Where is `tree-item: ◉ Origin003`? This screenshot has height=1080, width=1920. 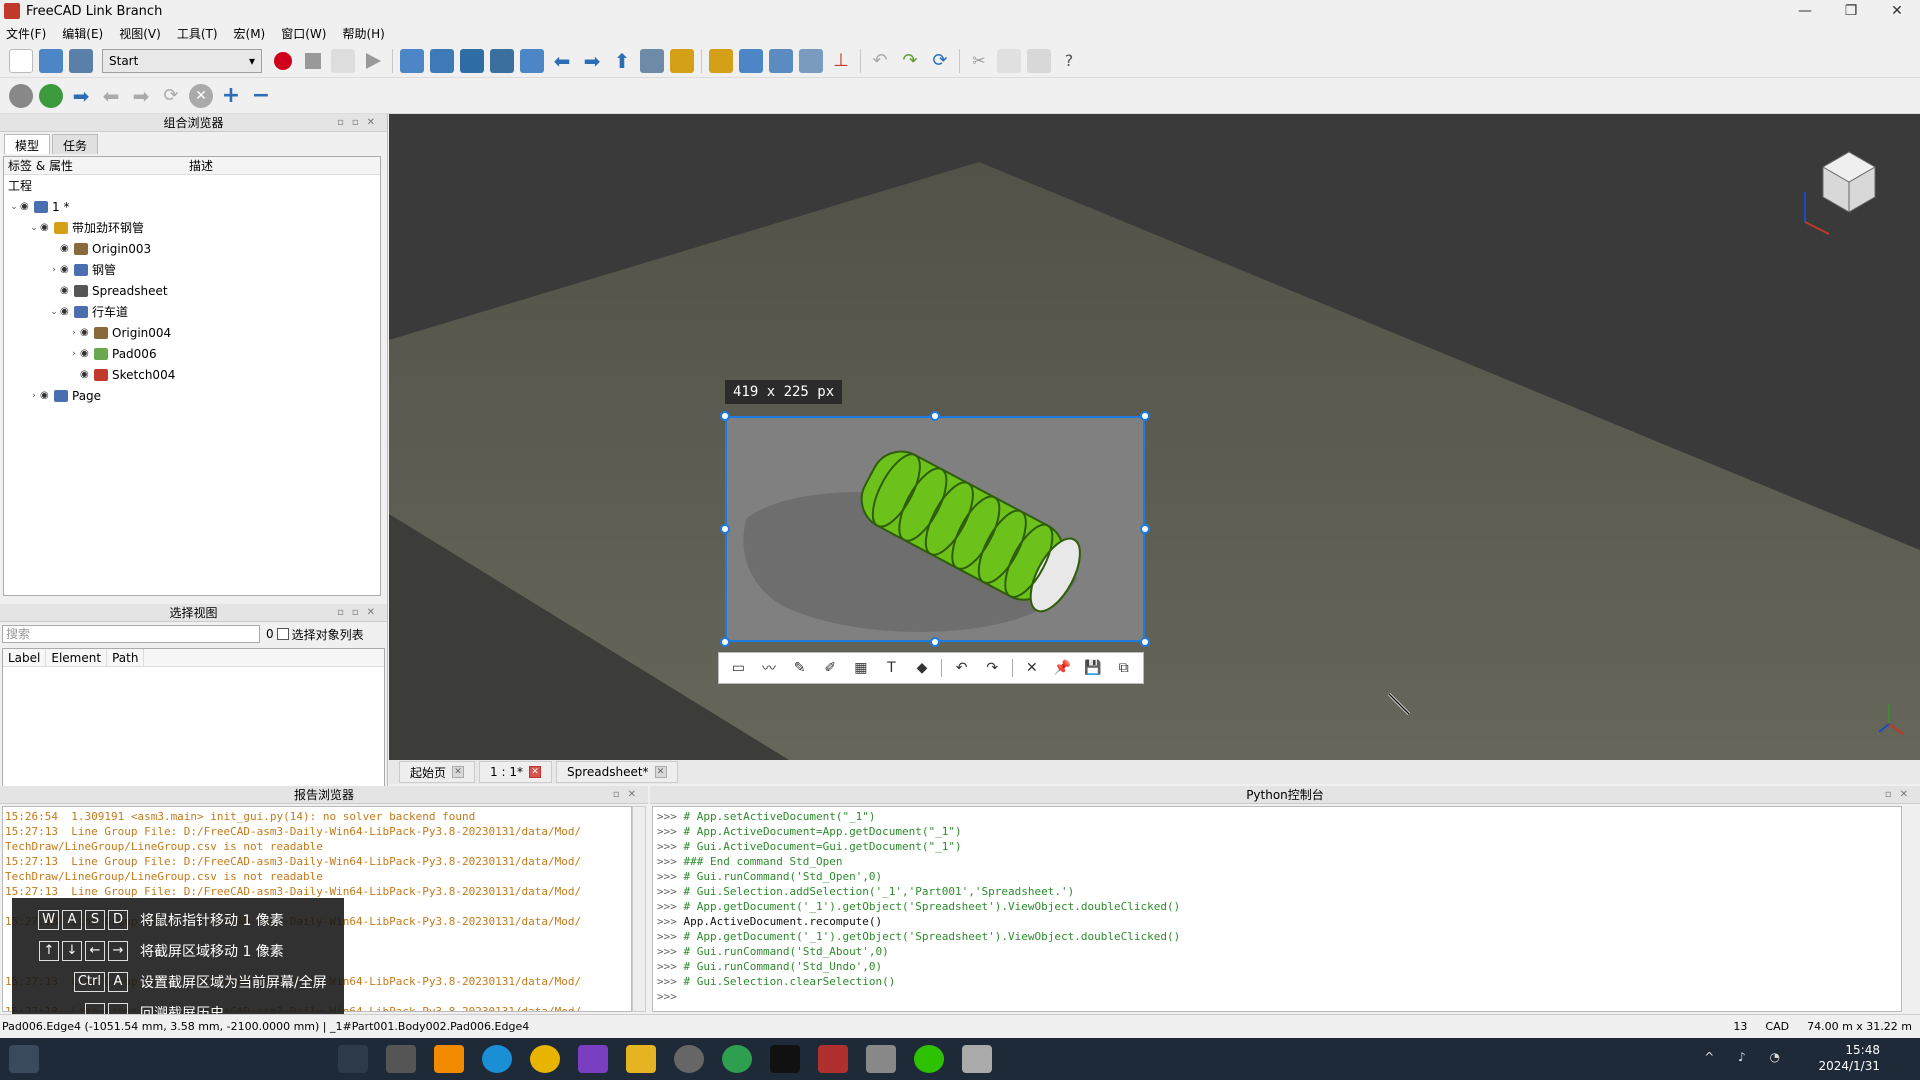 tree-item: ◉ Origin003 is located at coordinates (192, 248).